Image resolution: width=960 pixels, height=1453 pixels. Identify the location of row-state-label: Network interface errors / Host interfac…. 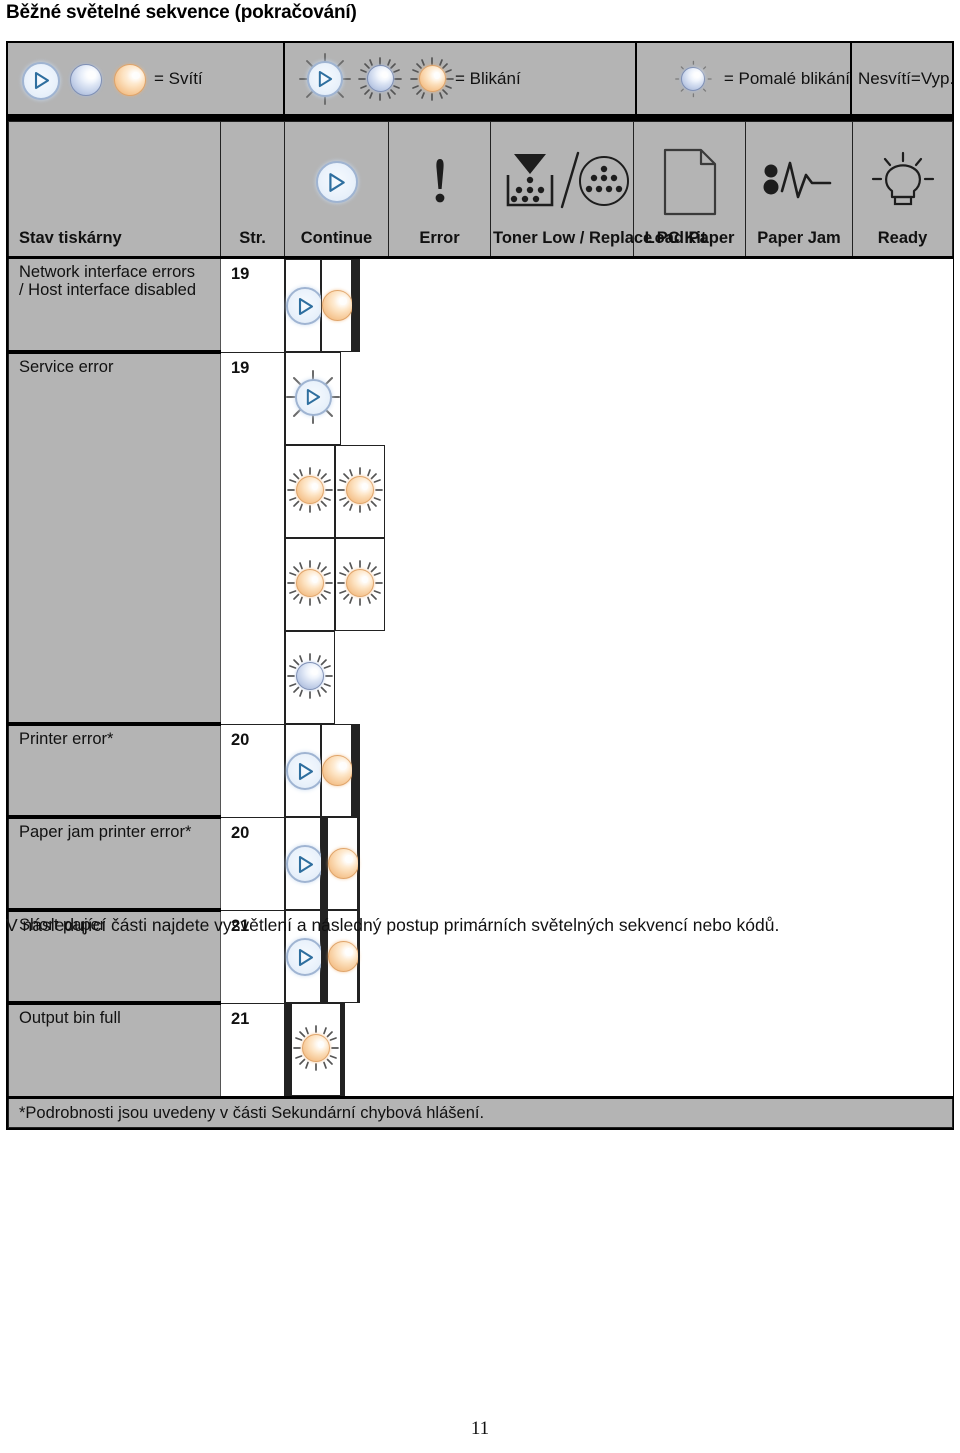
(108, 281).